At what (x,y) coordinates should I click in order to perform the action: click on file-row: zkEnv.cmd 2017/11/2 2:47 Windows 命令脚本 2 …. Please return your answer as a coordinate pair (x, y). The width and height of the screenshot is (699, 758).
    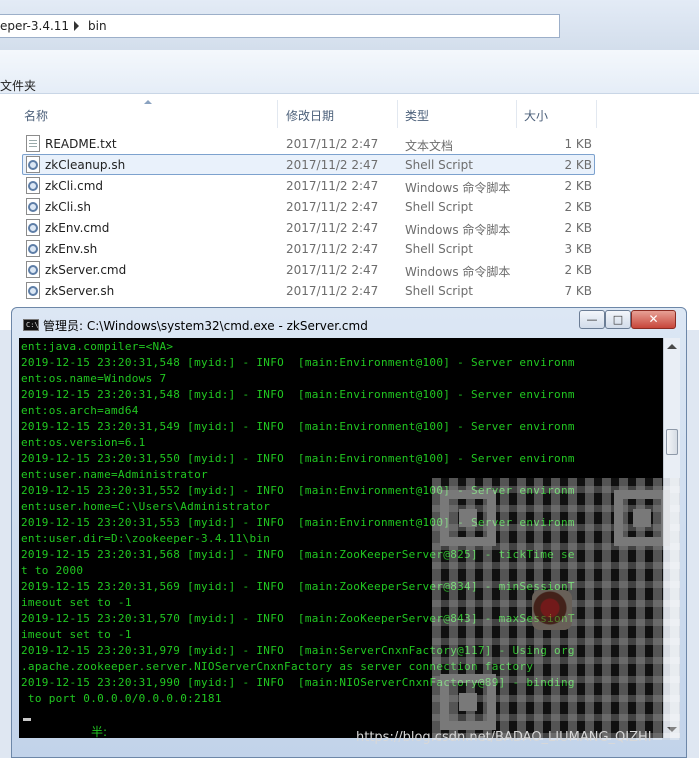
    Looking at the image, I should click on (349, 227).